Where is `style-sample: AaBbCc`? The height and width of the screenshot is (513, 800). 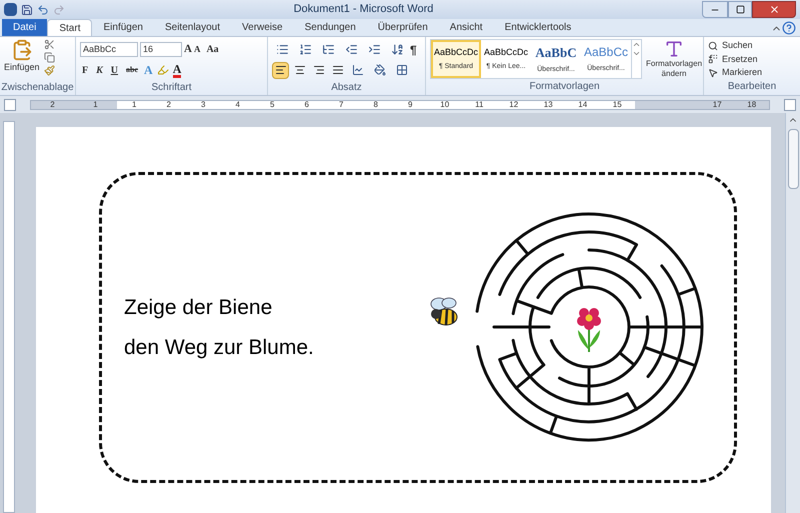 style-sample: AaBbCc is located at coordinates (606, 53).